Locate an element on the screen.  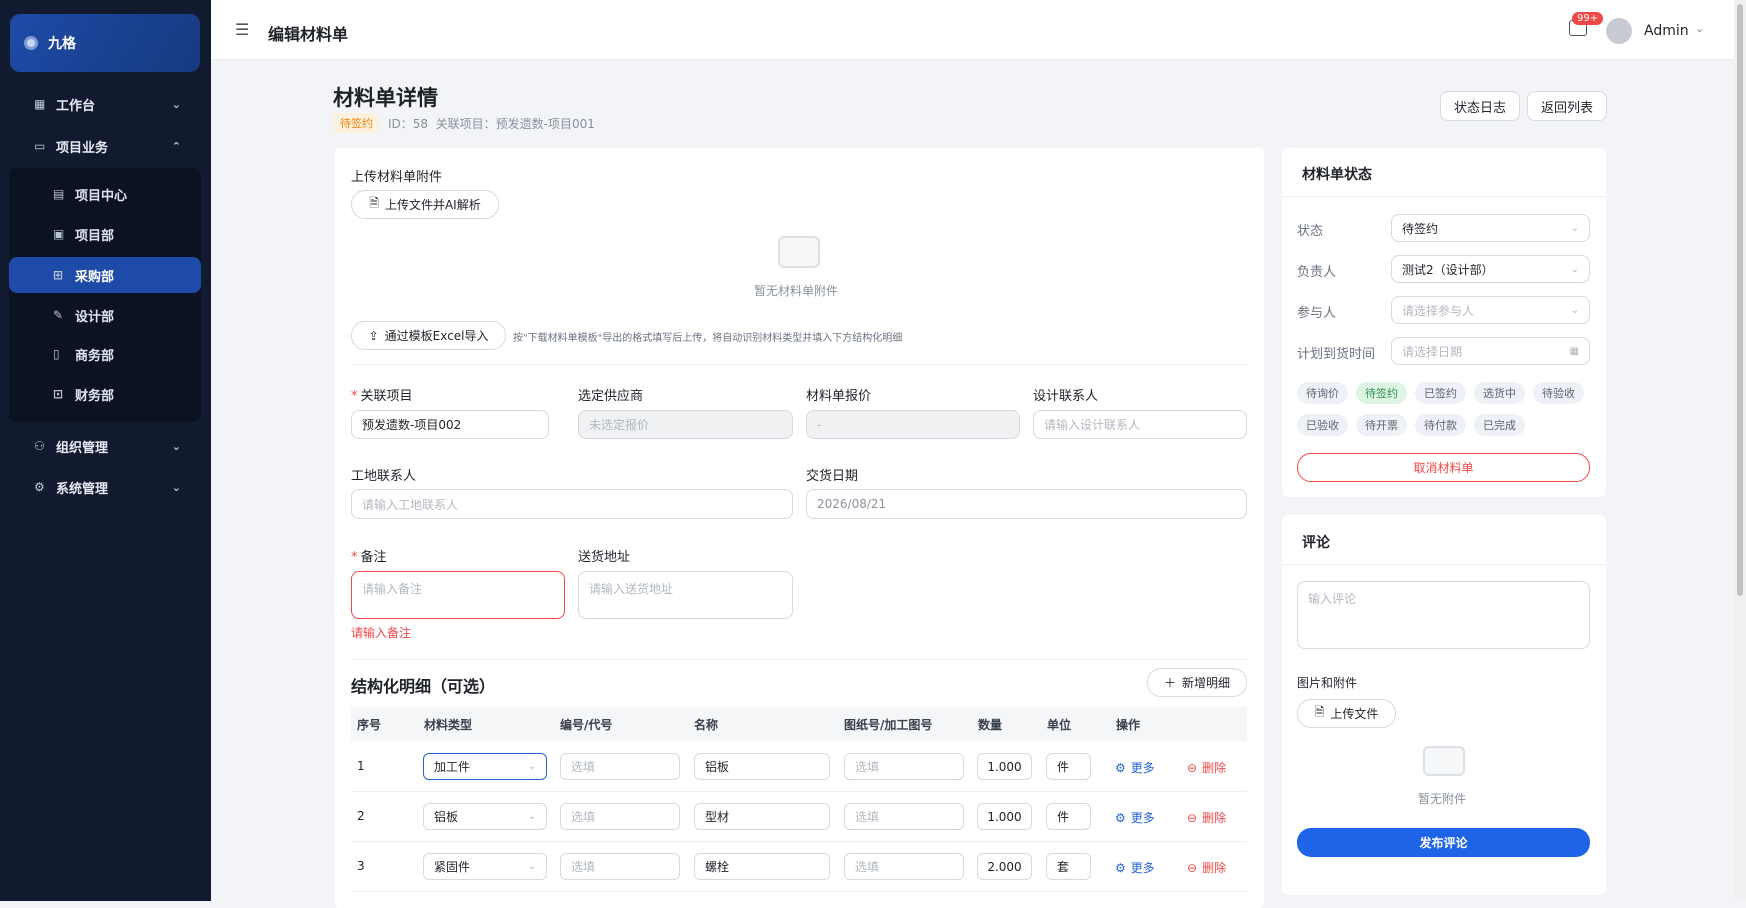
status-log-button: 状态日志 is located at coordinates (1480, 106).